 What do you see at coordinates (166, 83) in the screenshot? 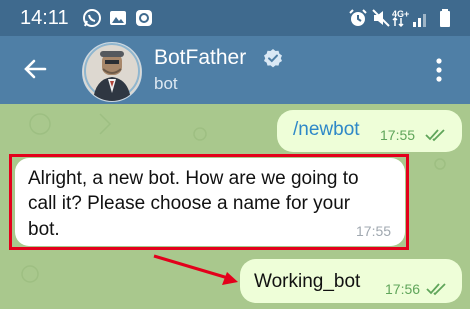
I see `chat-subtitle: bot` at bounding box center [166, 83].